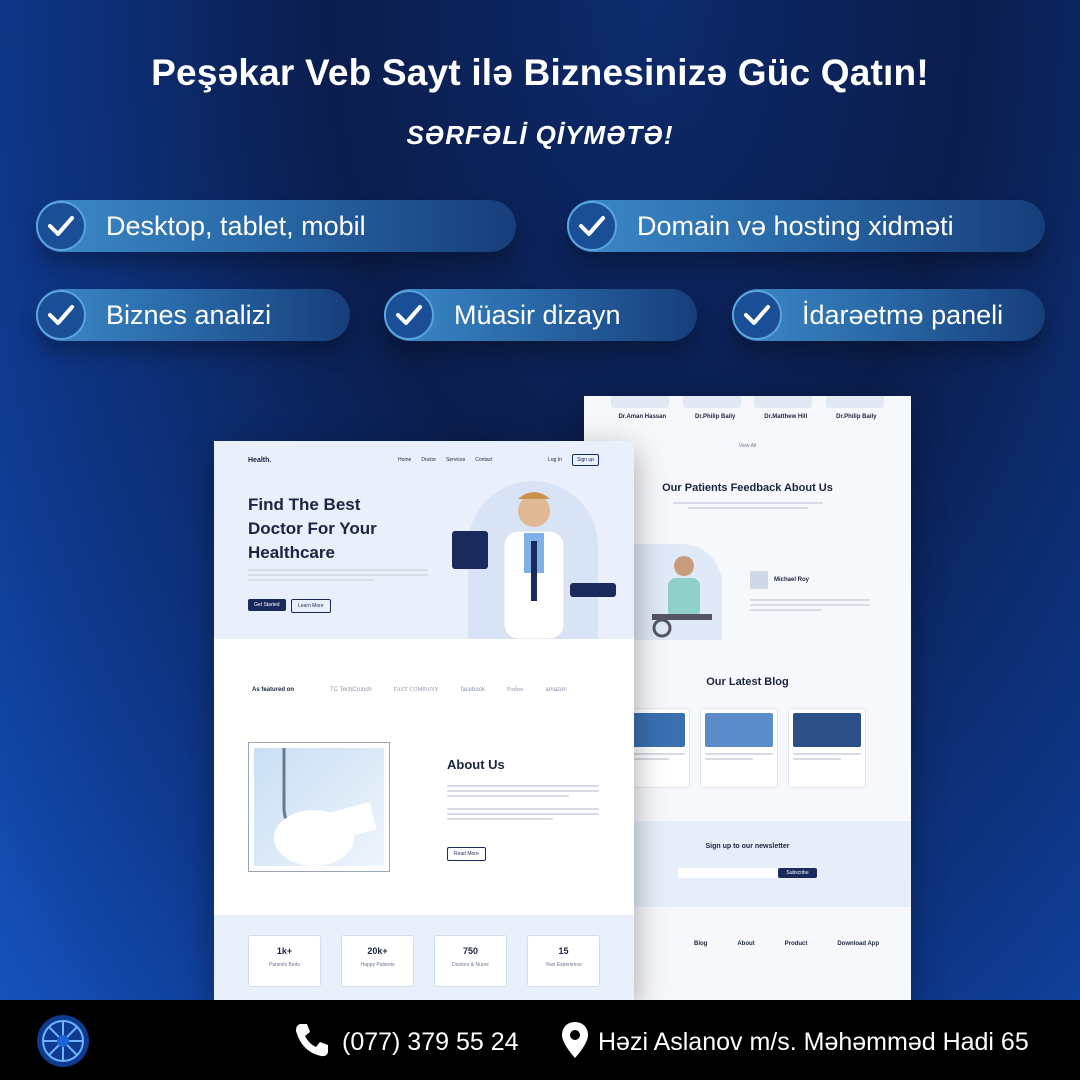 This screenshot has width=1080, height=1080. I want to click on hero-title: Find The Best Doctor For Your Healthcare, so click(312, 529).